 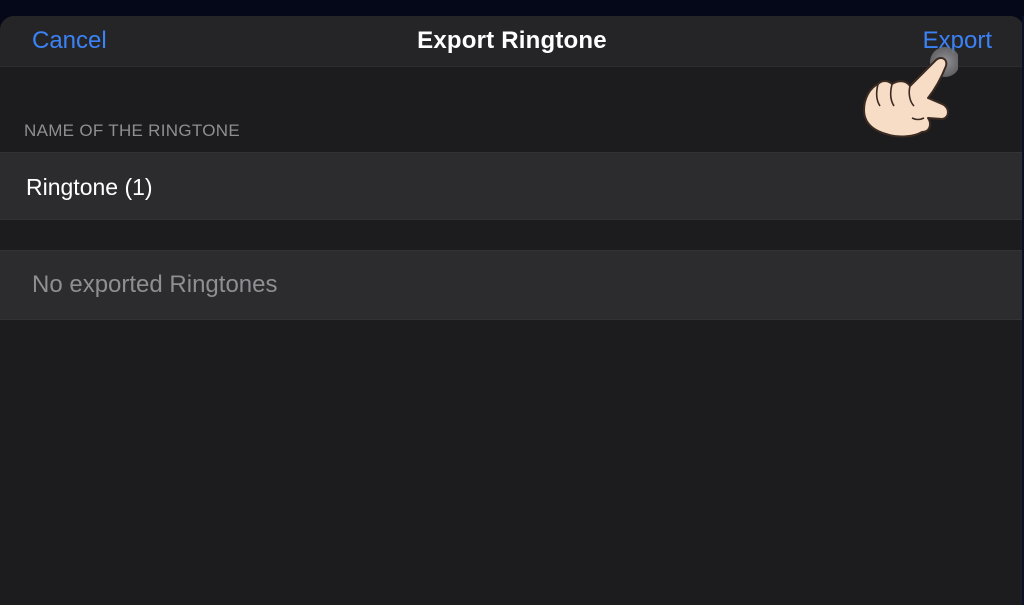 What do you see at coordinates (155, 284) in the screenshot?
I see `empty-state-label: No exported Ringtones` at bounding box center [155, 284].